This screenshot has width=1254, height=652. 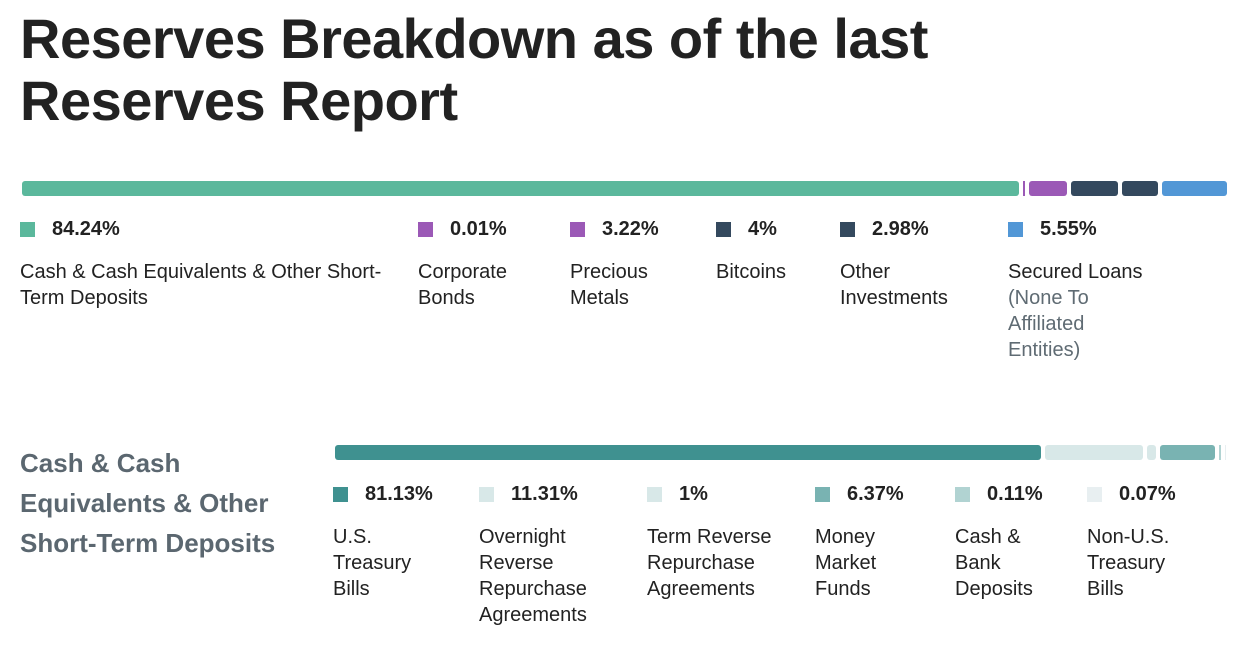 I want to click on legend-item-cash-bank-deposits: 0.11% Cash & Bank Deposits, so click(x=1020, y=542).